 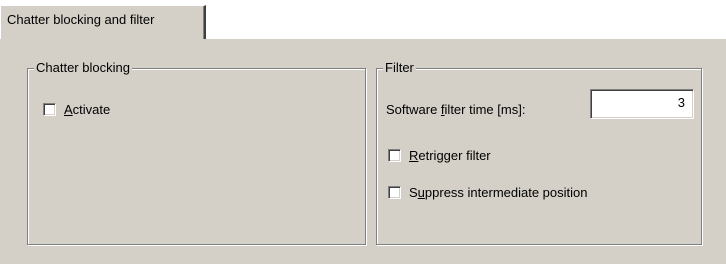 What do you see at coordinates (498, 192) in the screenshot?
I see `suppress-intermediate-position-label: Suppress intermediate position` at bounding box center [498, 192].